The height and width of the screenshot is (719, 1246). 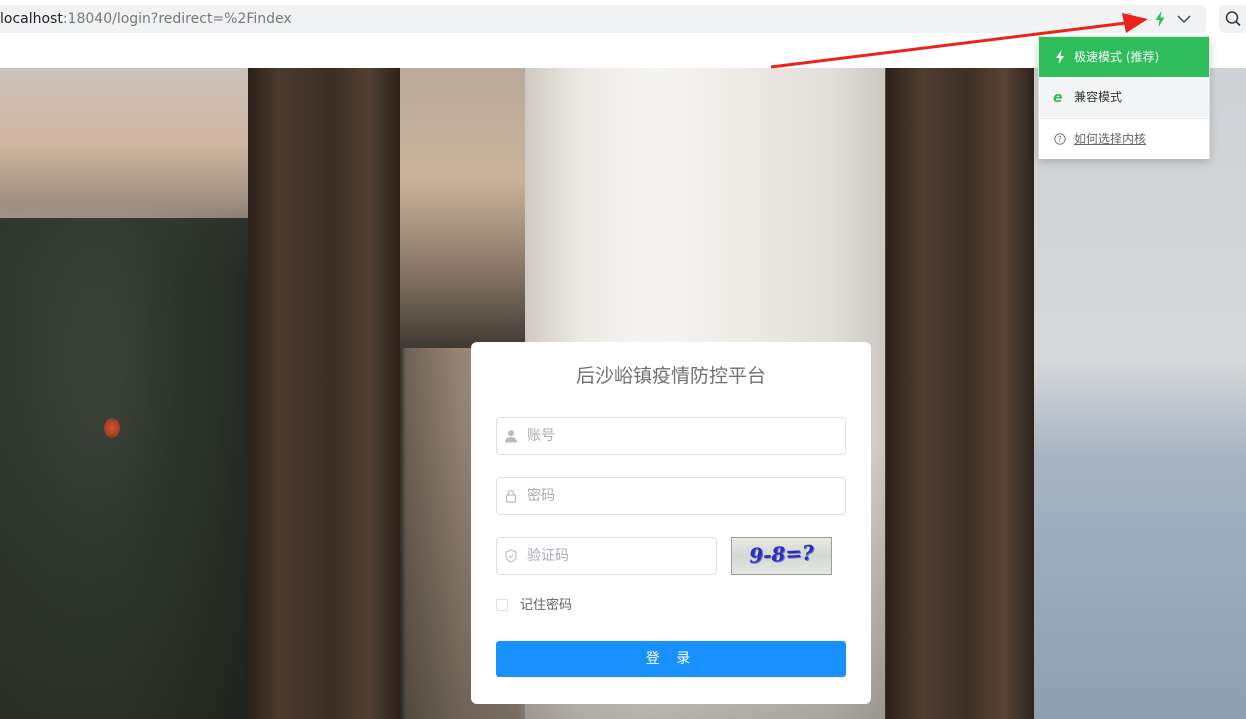 What do you see at coordinates (1110, 139) in the screenshot?
I see `menu-item-label: 如何选择内核` at bounding box center [1110, 139].